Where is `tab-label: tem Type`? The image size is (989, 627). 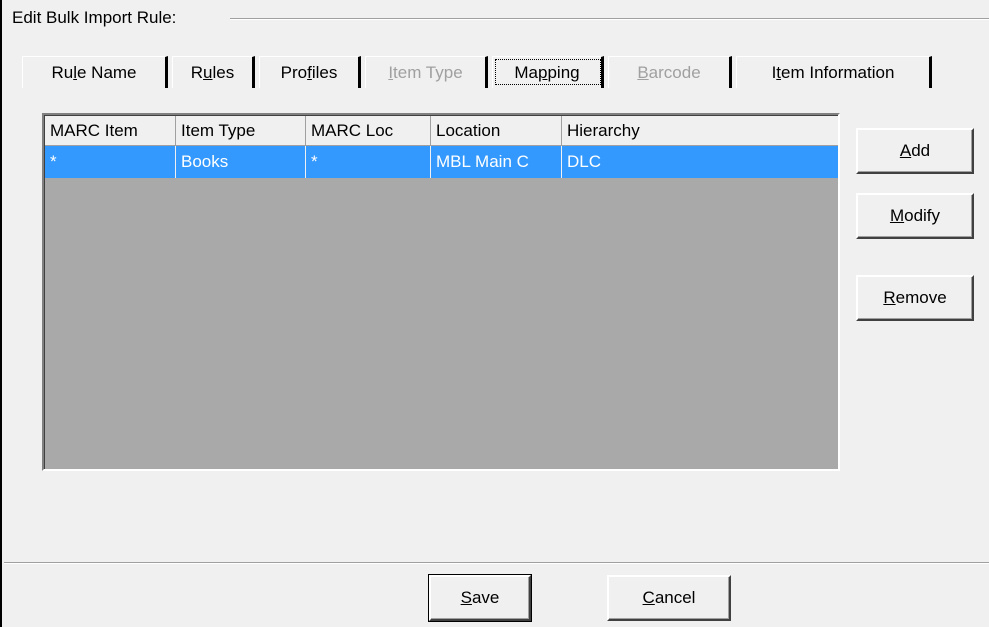 tab-label: tem Type is located at coordinates (428, 72).